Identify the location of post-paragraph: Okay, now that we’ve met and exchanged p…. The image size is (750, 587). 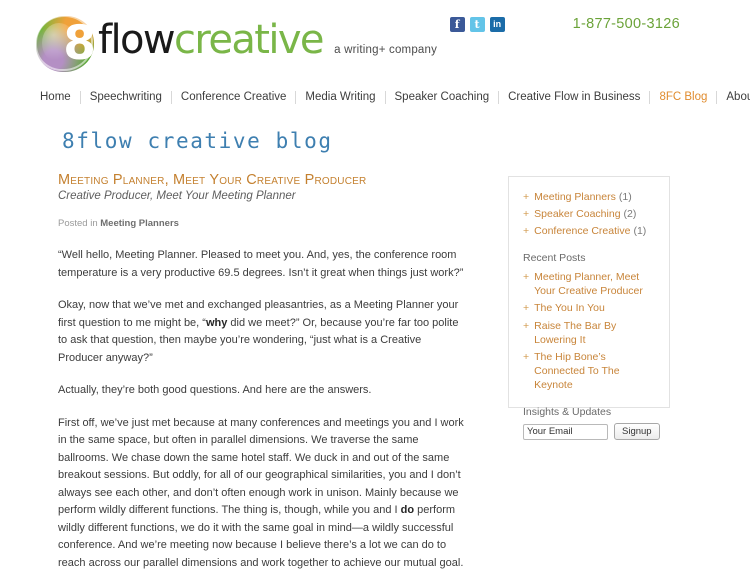
(262, 332).